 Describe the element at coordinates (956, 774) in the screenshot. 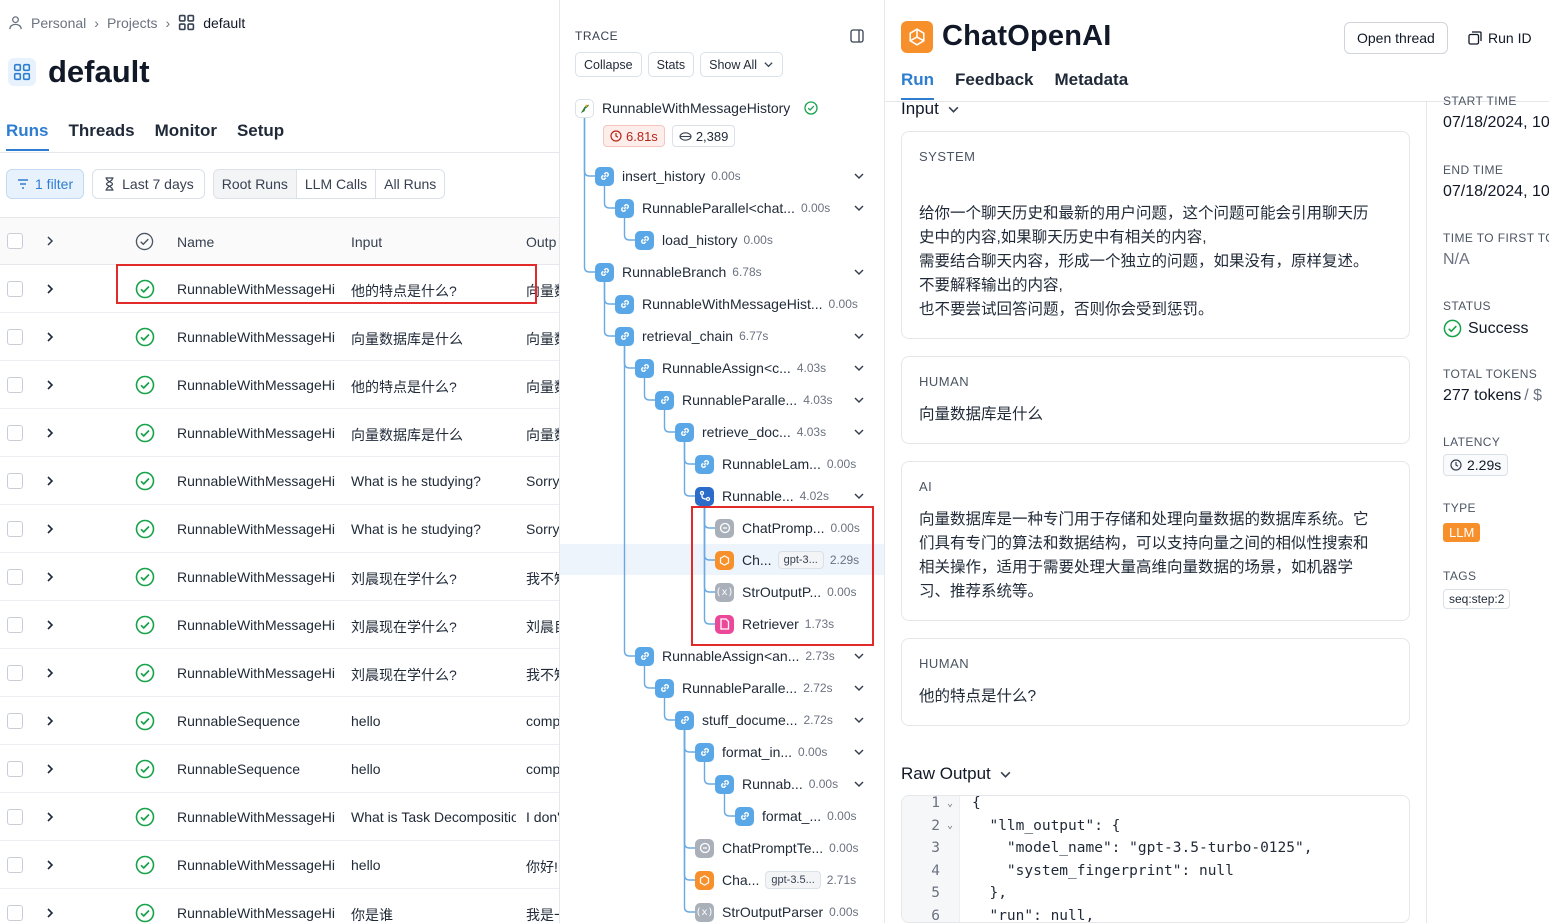

I see `raw-output-toggle: Raw Output` at that location.